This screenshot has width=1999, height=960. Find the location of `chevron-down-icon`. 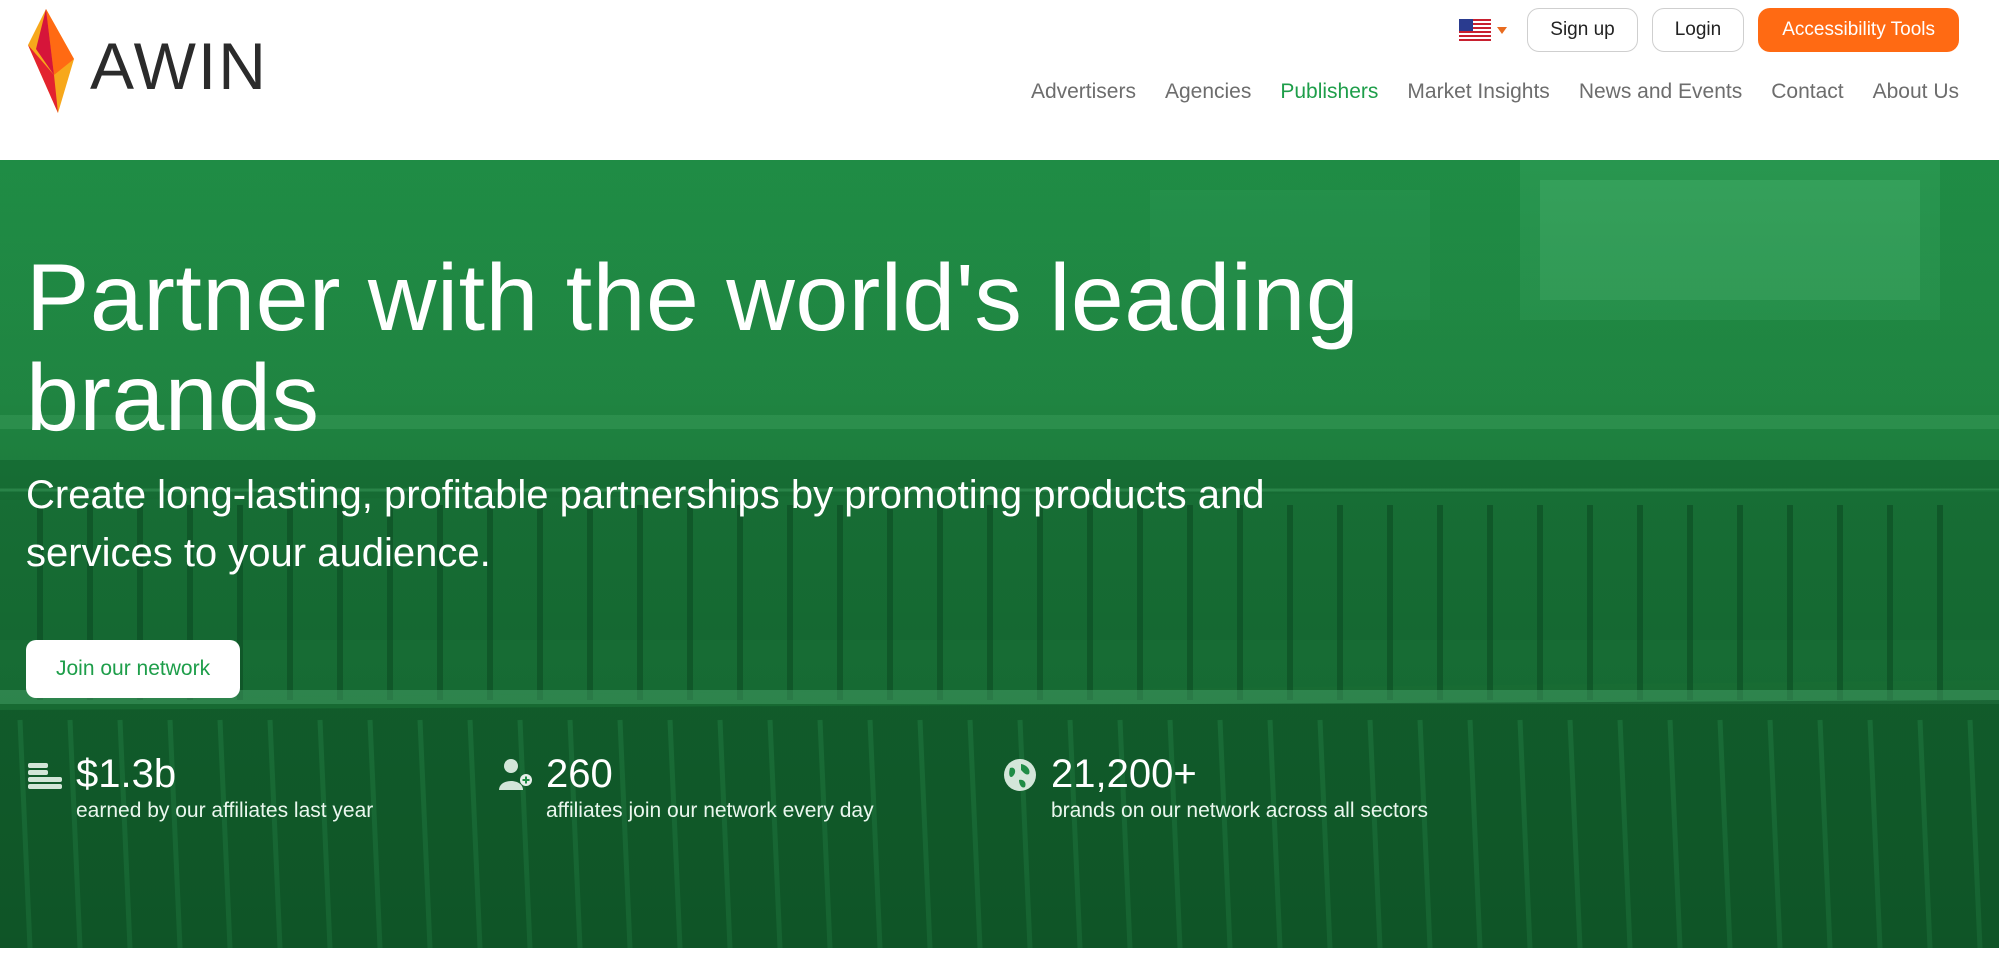

chevron-down-icon is located at coordinates (1502, 30).